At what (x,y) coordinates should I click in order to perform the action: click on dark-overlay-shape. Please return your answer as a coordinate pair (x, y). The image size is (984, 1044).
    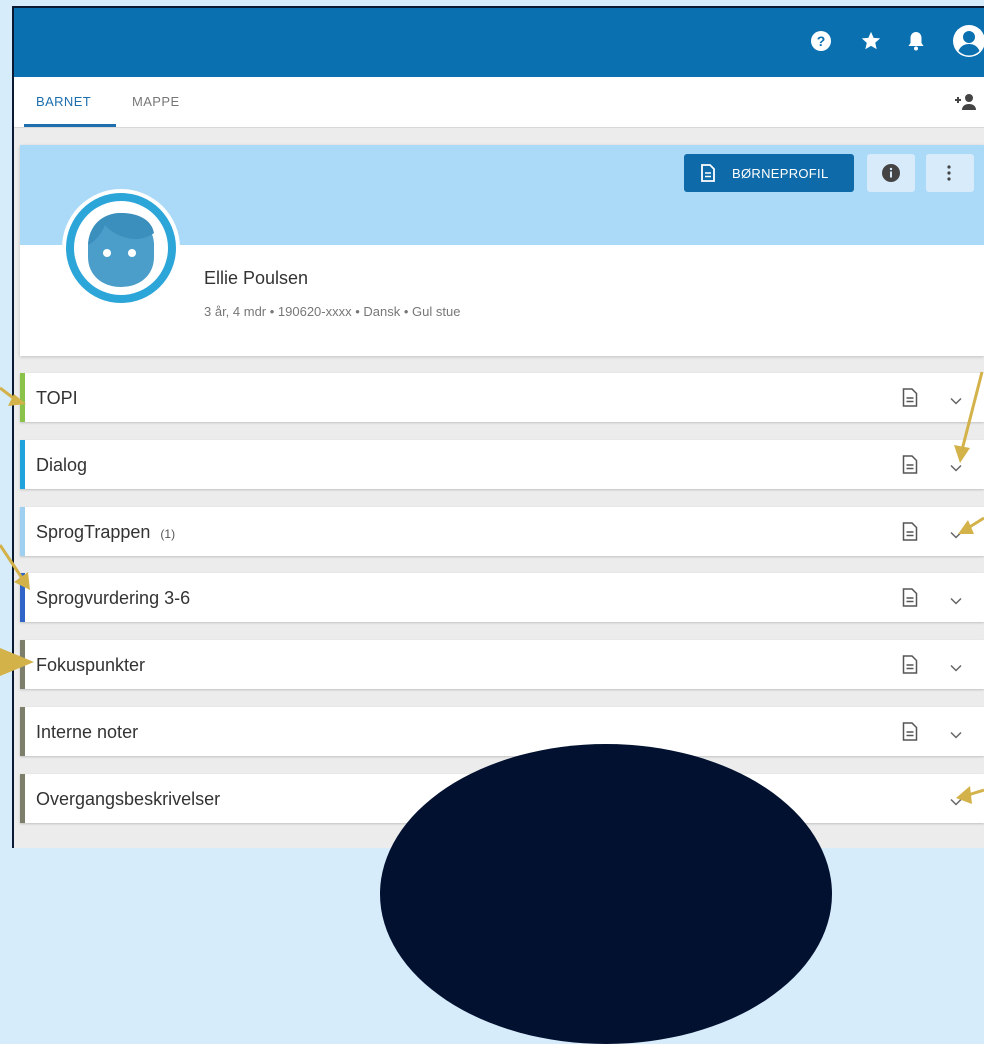
    Looking at the image, I should click on (606, 894).